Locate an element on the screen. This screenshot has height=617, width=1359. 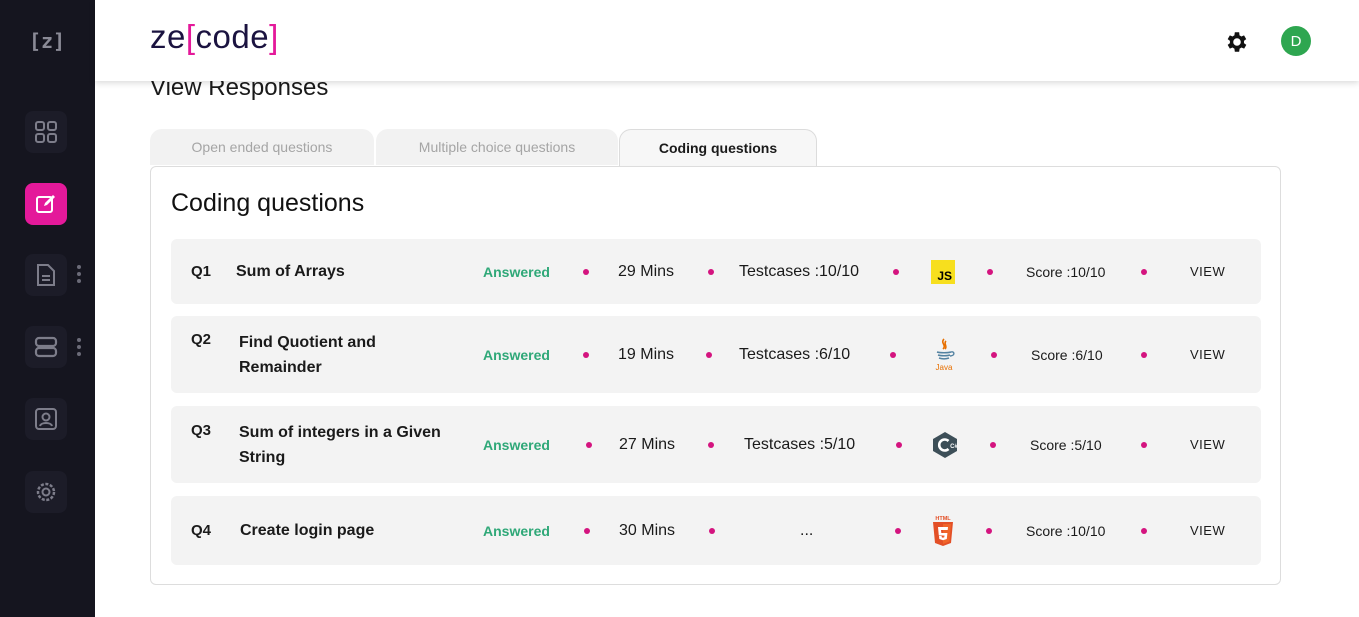
sidebar-item-settings is located at coordinates (46, 492).